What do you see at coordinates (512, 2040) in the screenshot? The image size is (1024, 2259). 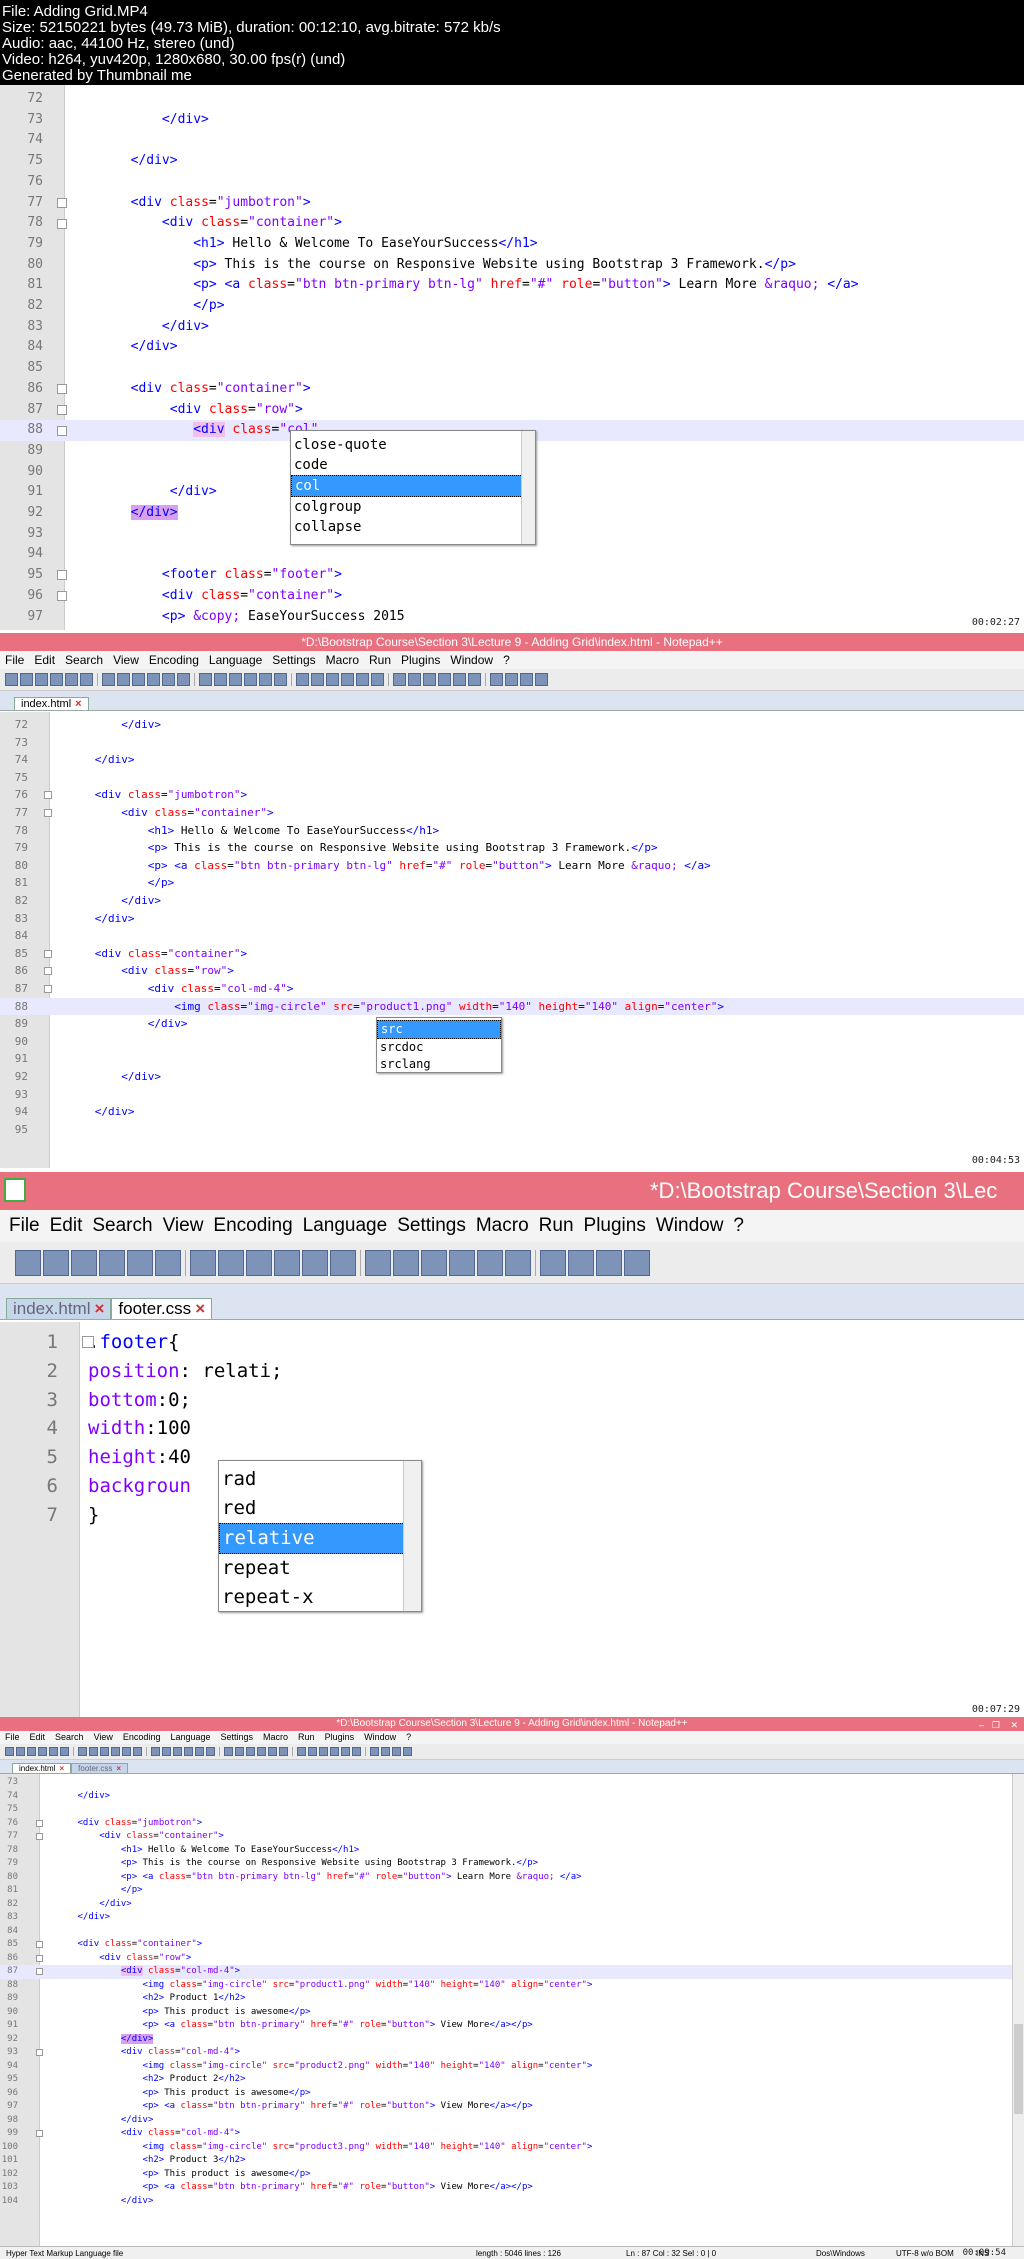 I see `code-line: 92 </div>` at bounding box center [512, 2040].